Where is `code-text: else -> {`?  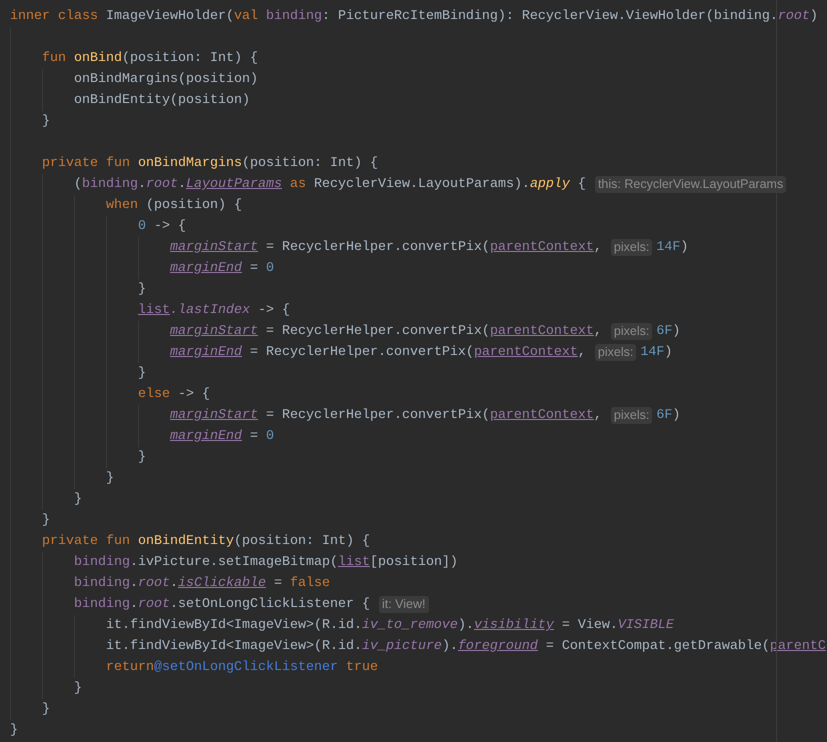
code-text: else -> { is located at coordinates (174, 395).